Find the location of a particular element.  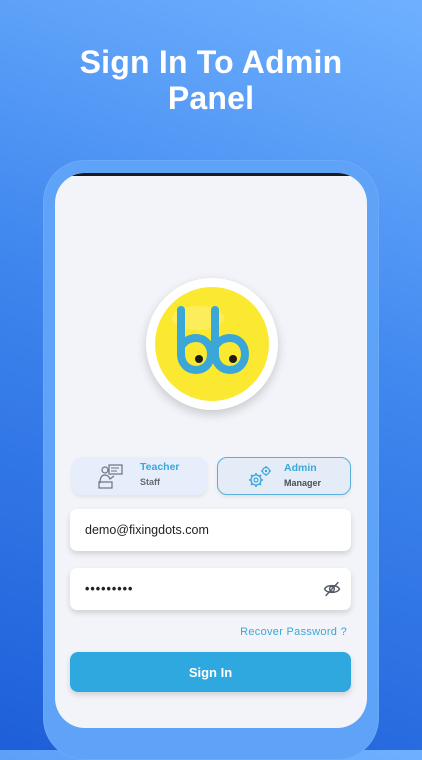

email-field is located at coordinates (210, 530).